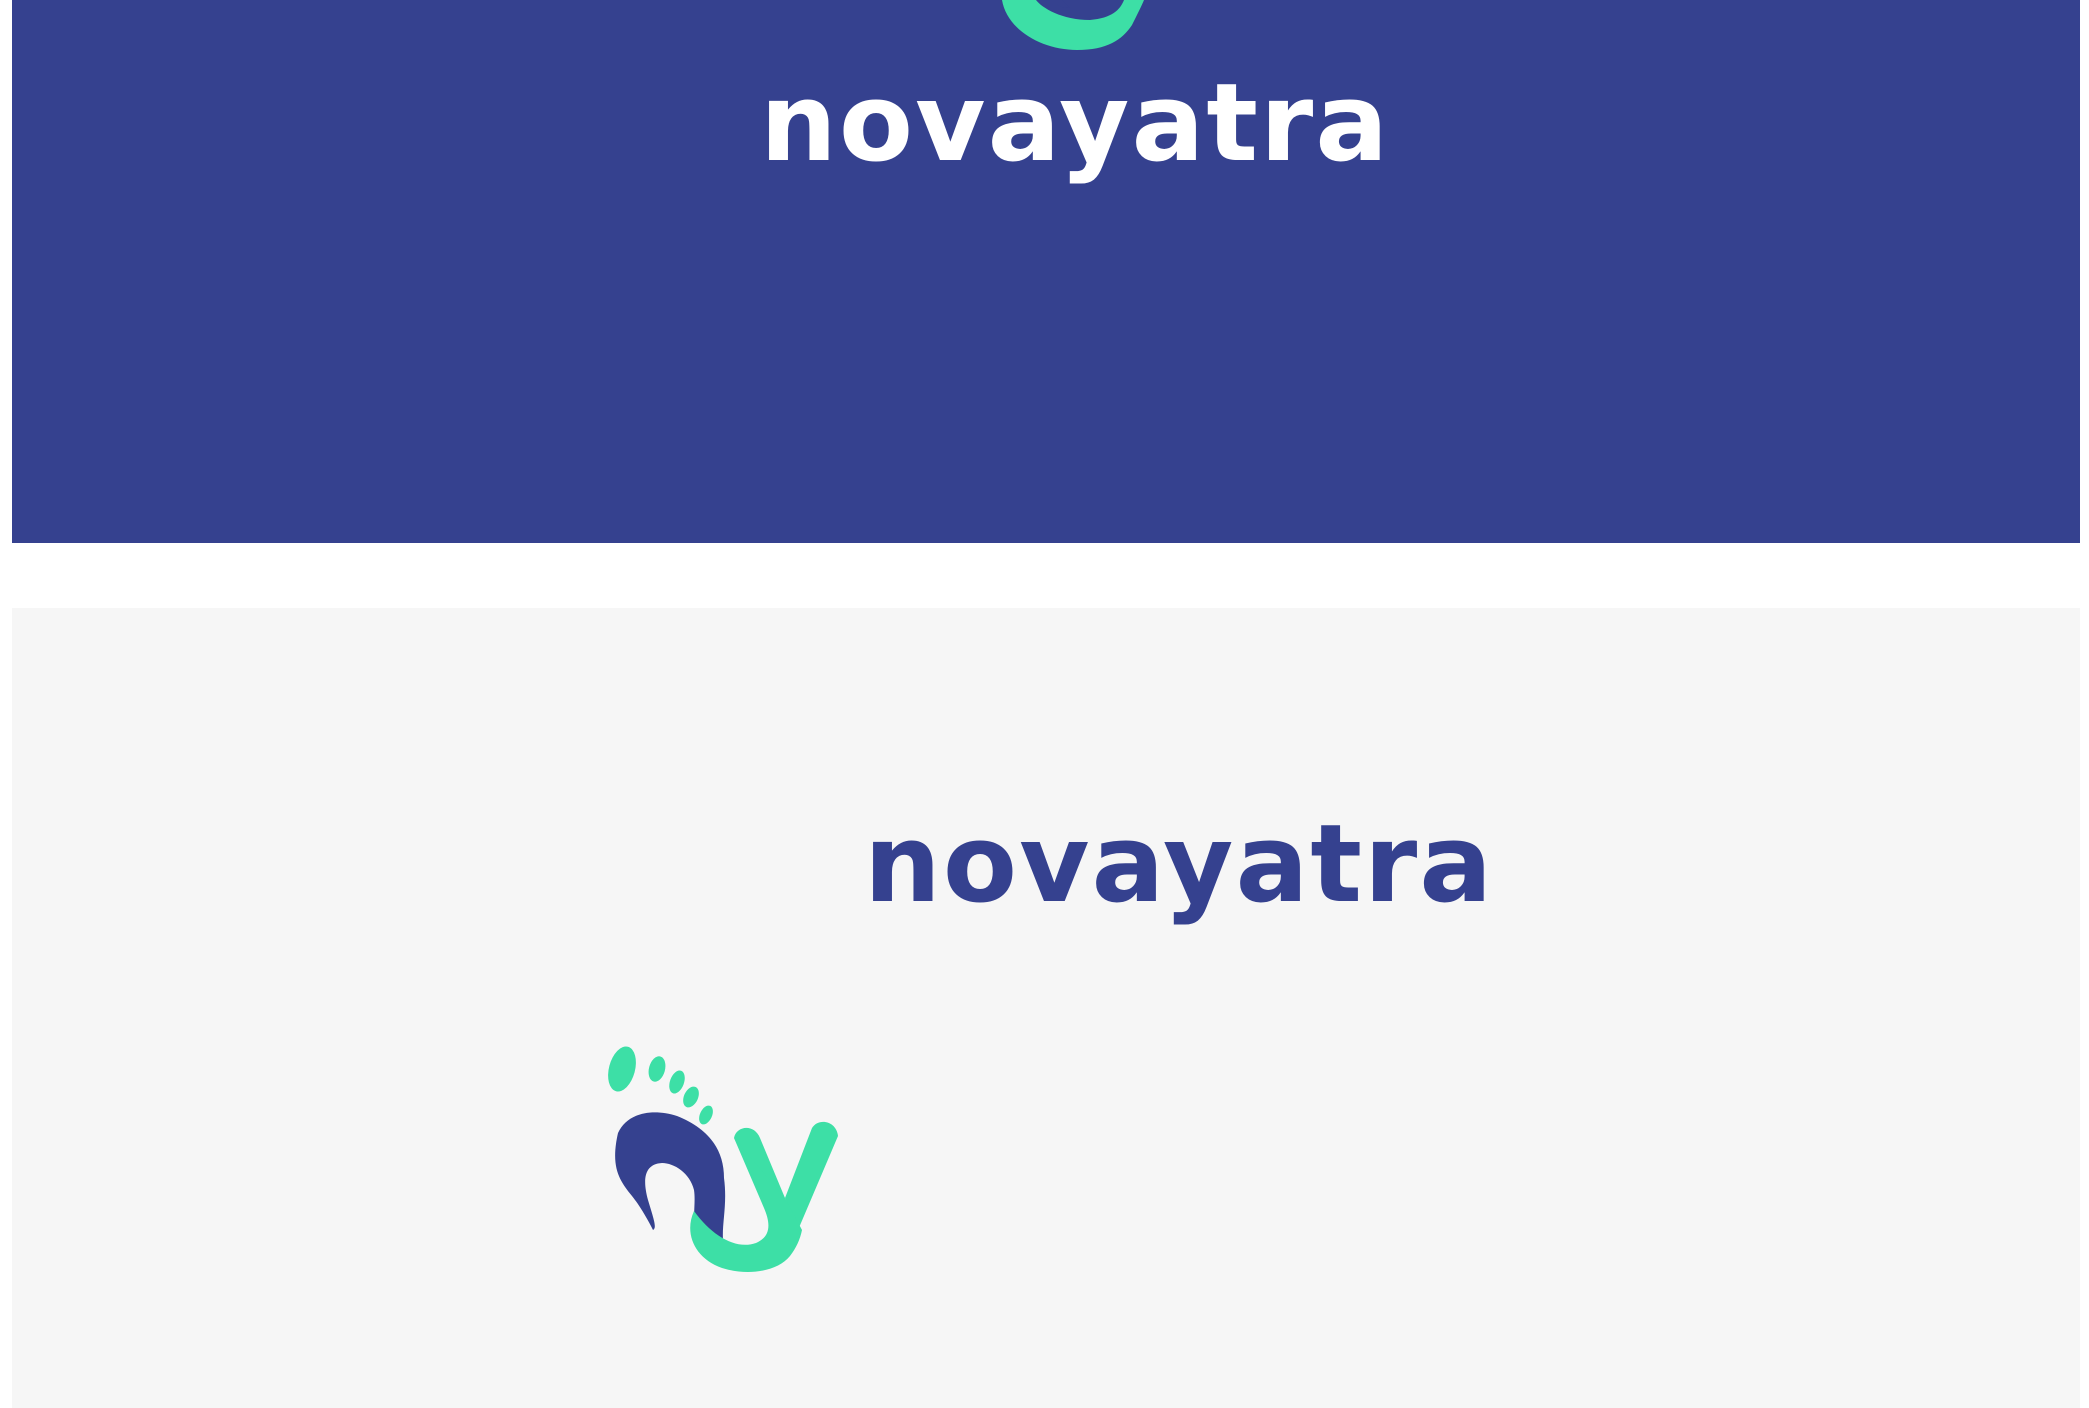 The width and height of the screenshot is (2089, 1408). What do you see at coordinates (657, 1069) in the screenshot?
I see `toe-2-icon` at bounding box center [657, 1069].